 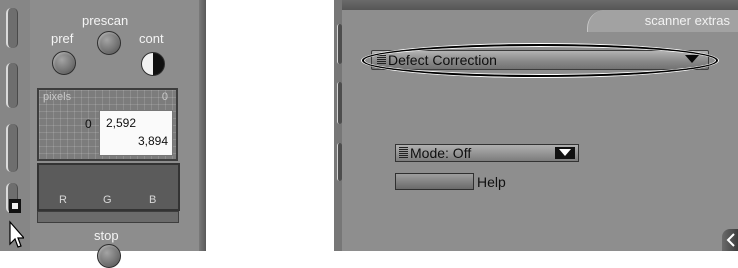 What do you see at coordinates (202, 125) in the screenshot?
I see `panel-edge` at bounding box center [202, 125].